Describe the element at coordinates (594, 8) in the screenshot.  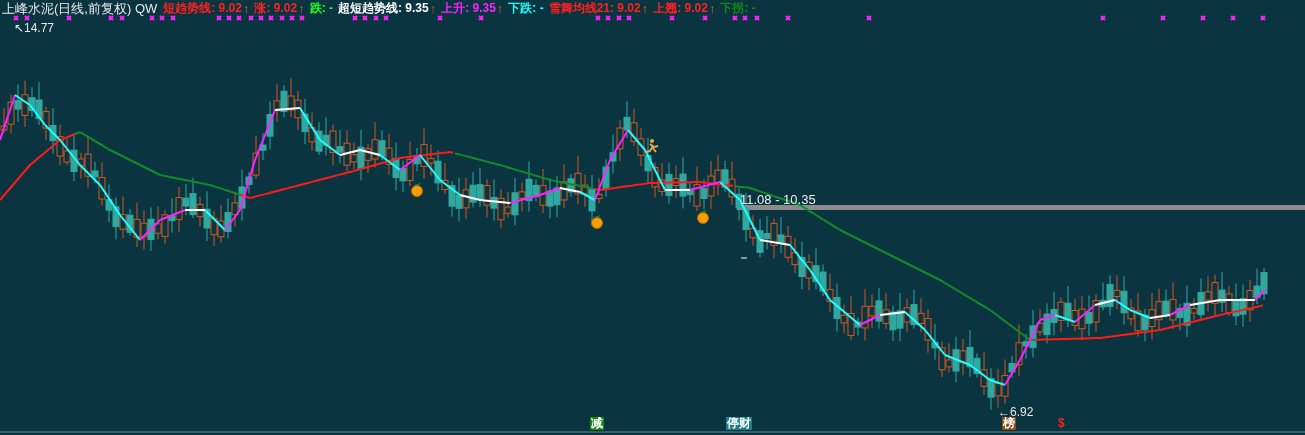
I see `legend-item: 雪舞均线21: 9.02` at that location.